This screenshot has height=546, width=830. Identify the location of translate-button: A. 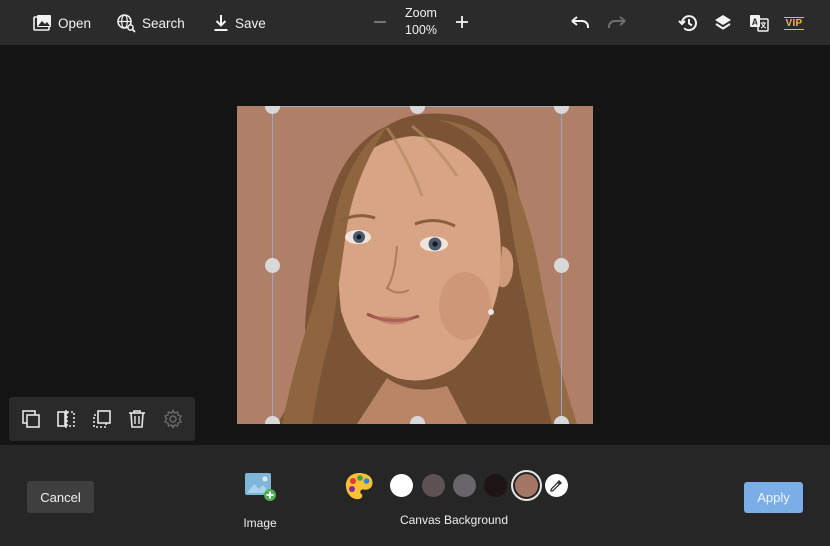
(759, 23).